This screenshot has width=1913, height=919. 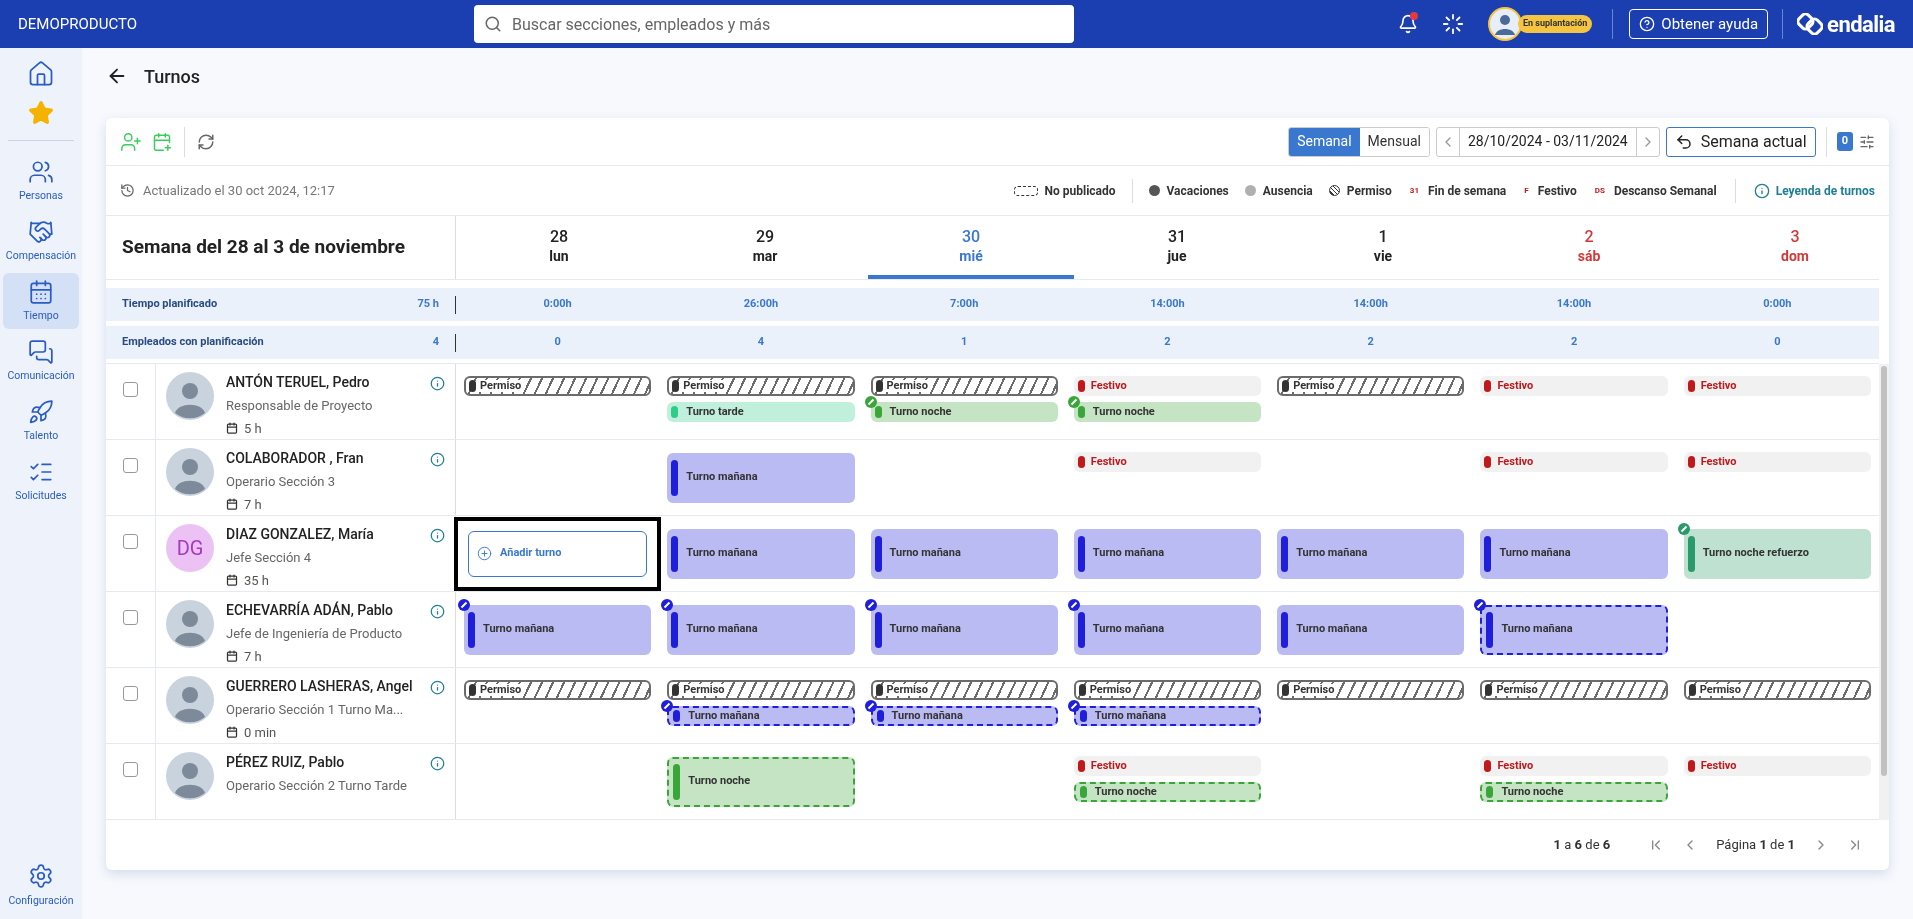 I want to click on legend-link: Leyenda de turnos, so click(x=1814, y=190).